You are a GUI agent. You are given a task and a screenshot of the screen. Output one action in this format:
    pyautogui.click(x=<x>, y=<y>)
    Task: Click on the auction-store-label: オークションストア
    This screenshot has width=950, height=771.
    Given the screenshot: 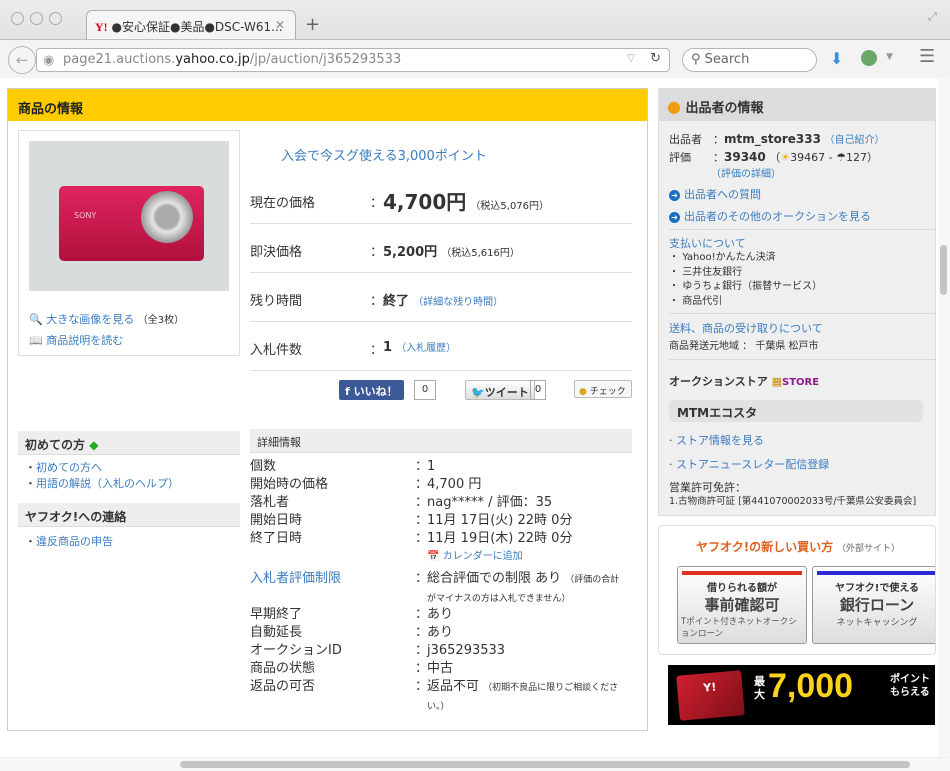 What is the action you would take?
    pyautogui.click(x=718, y=381)
    